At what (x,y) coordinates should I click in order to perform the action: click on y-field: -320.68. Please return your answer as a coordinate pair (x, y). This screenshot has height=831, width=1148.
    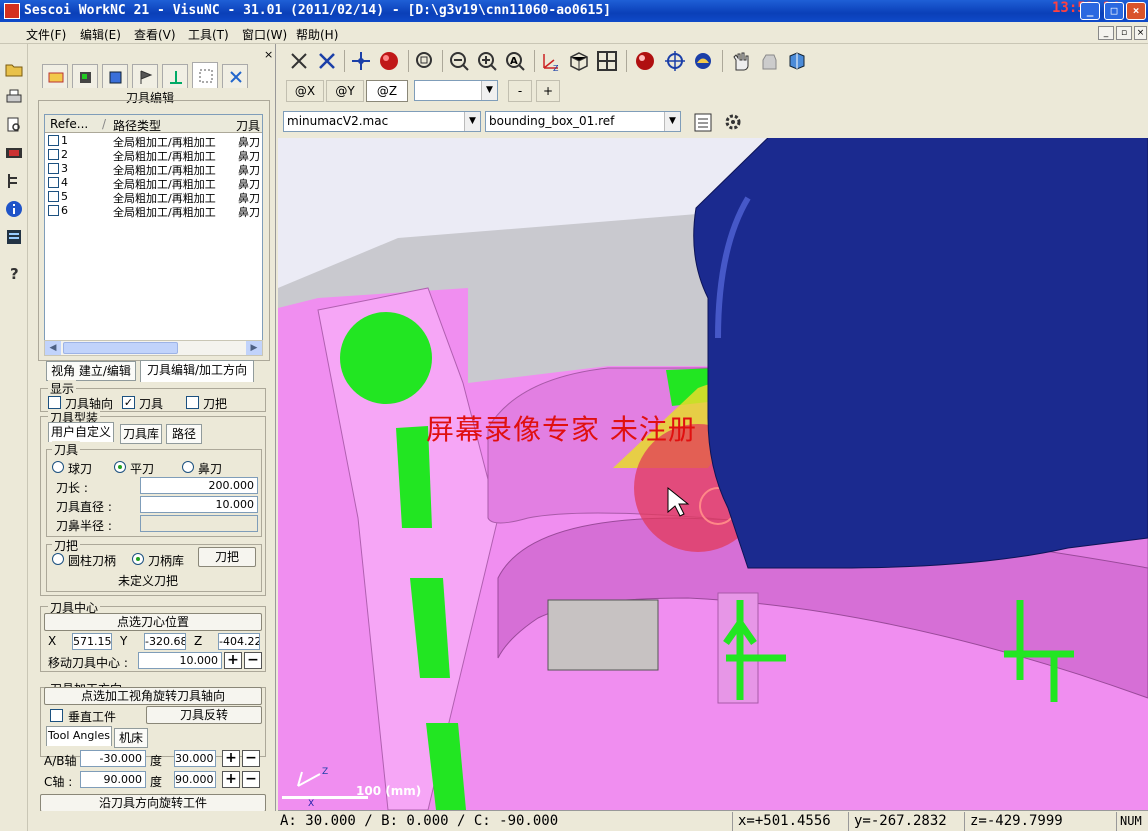
    Looking at the image, I should click on (165, 641).